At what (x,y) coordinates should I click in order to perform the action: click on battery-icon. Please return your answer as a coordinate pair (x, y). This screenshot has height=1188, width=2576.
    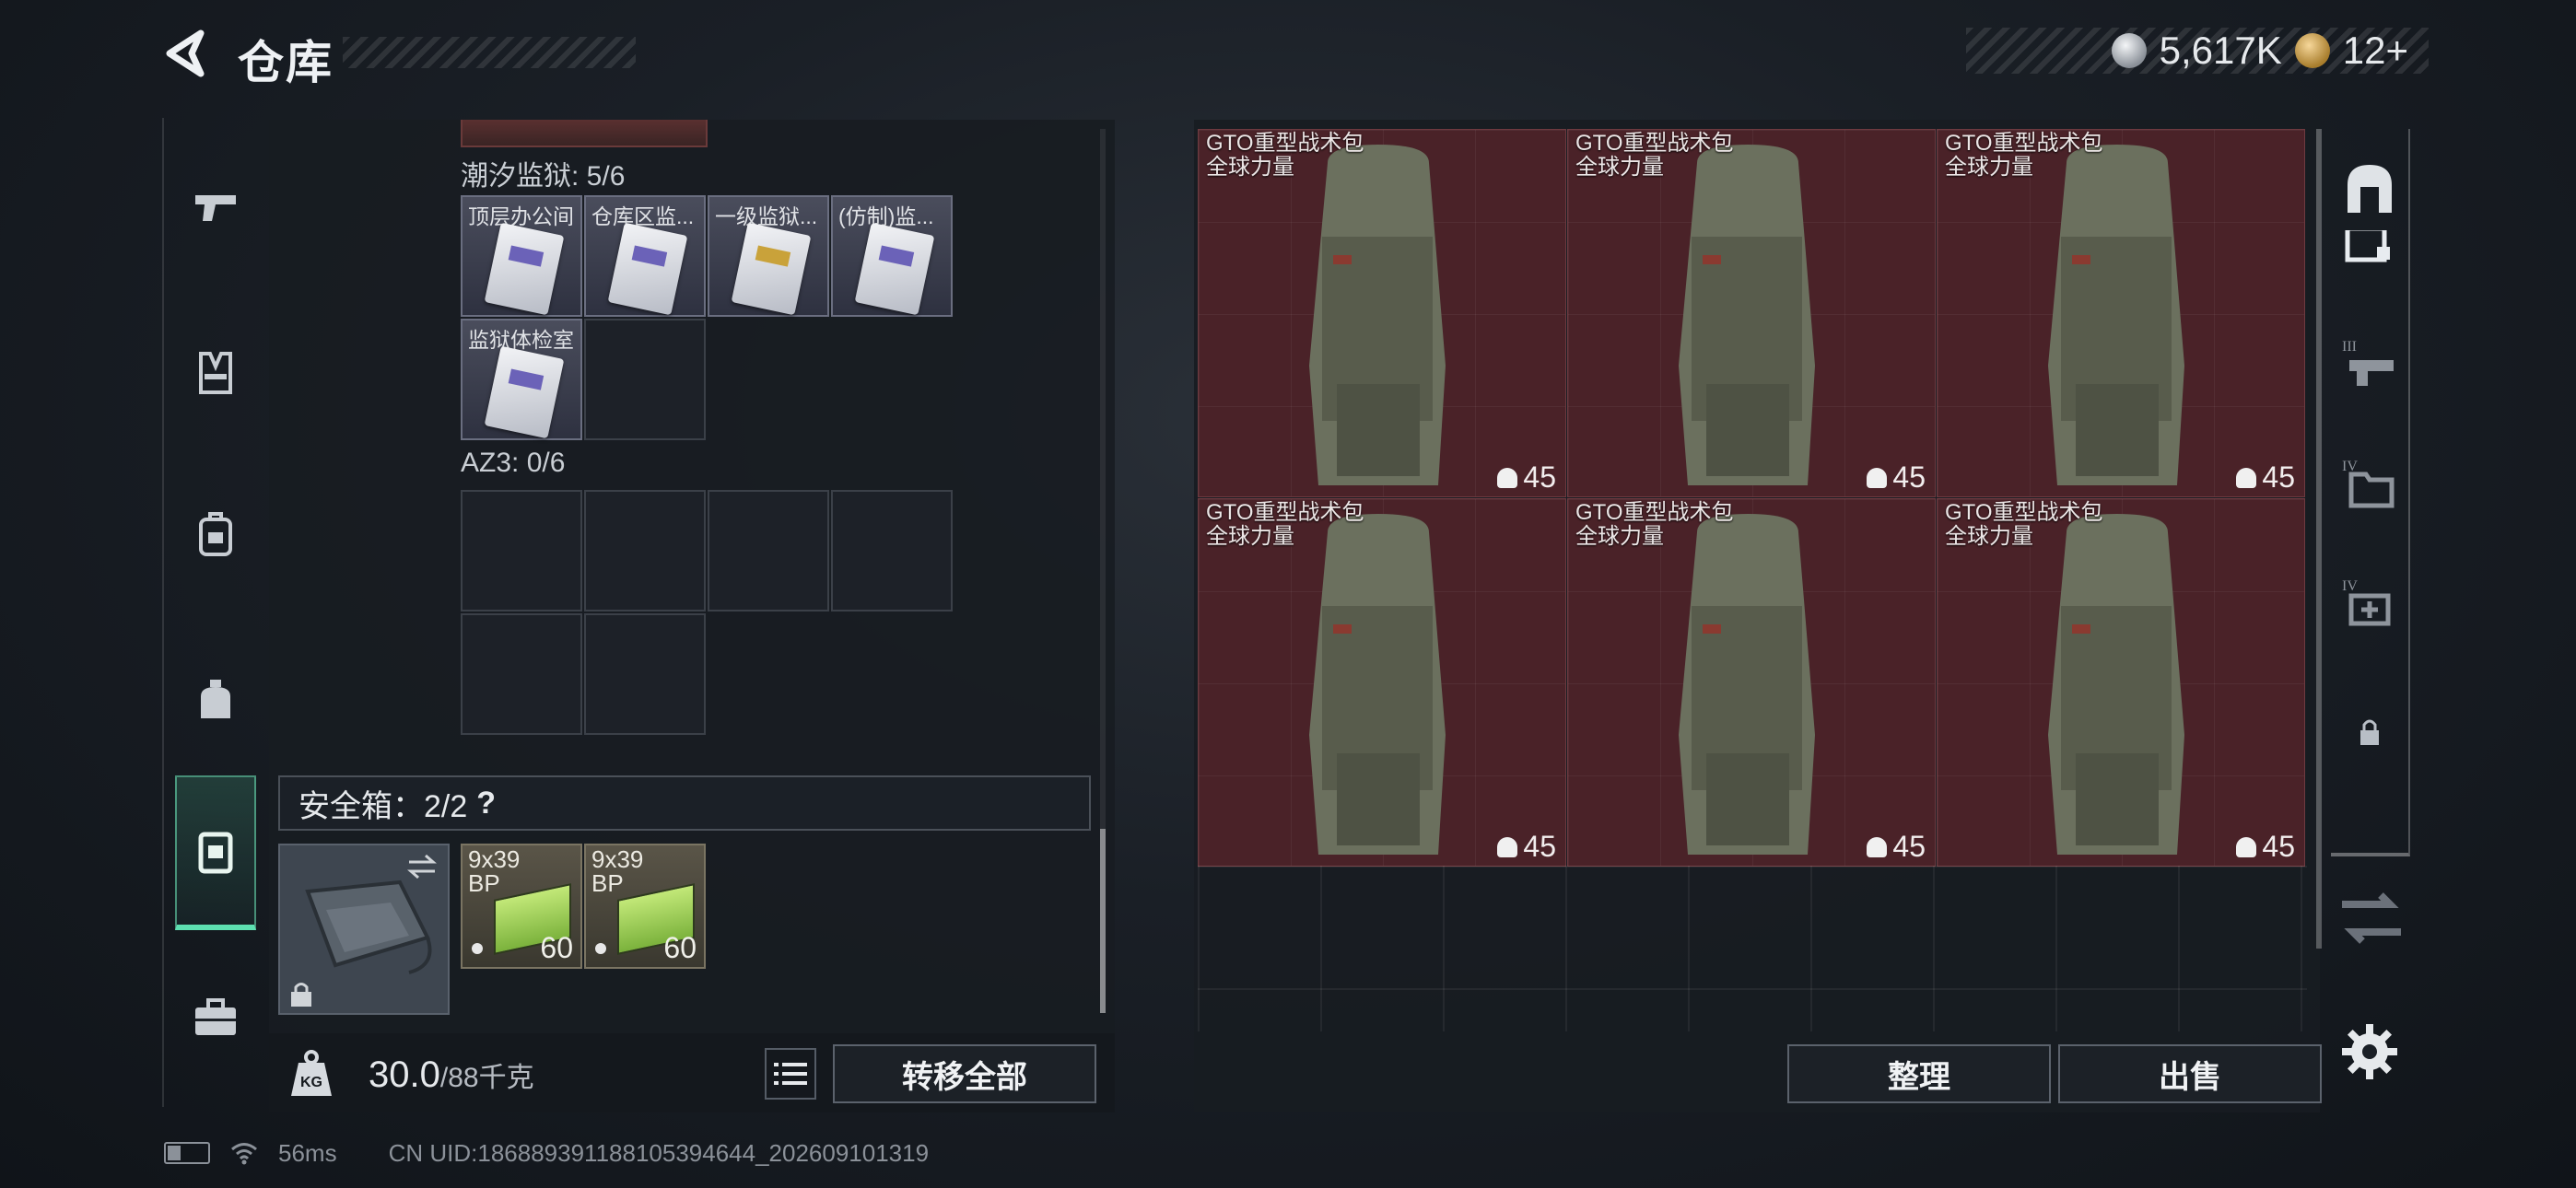
    Looking at the image, I should click on (187, 1153).